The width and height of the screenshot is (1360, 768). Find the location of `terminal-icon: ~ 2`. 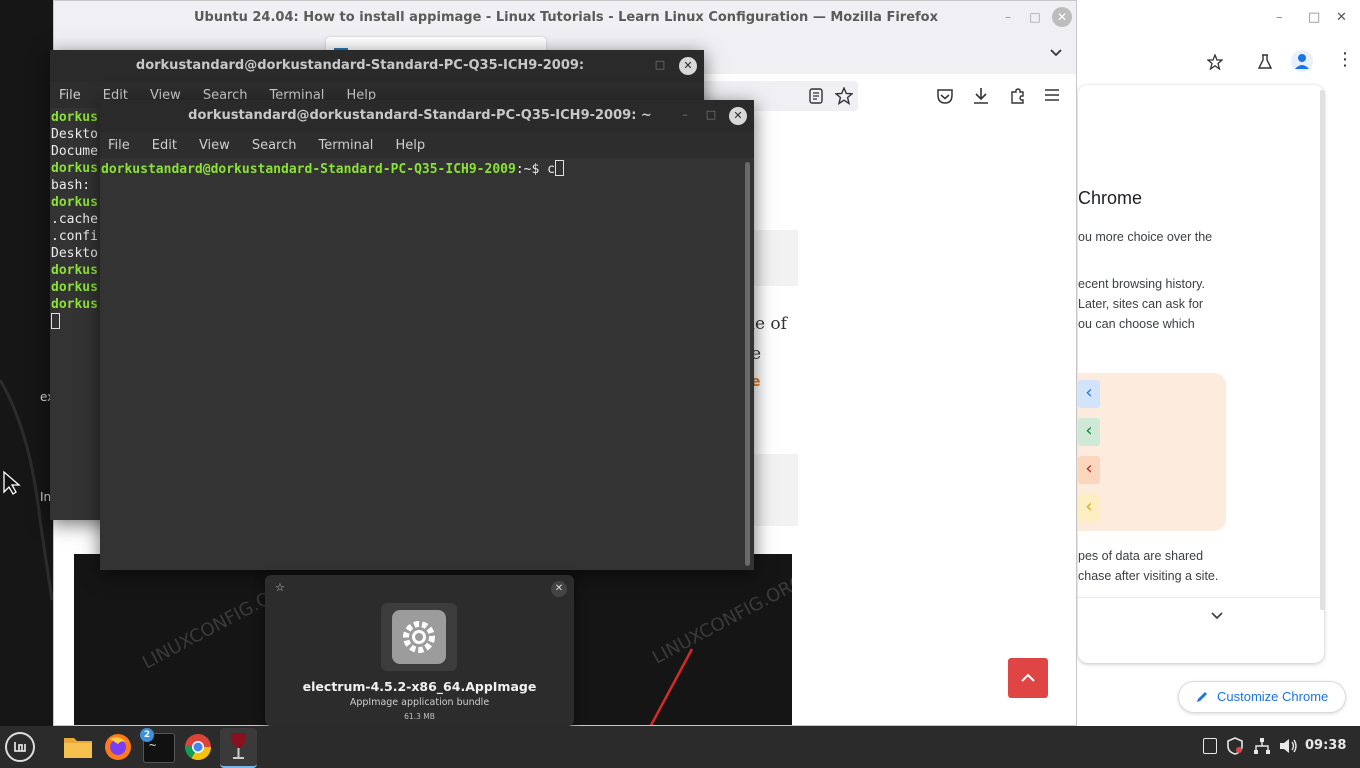

terminal-icon: ~ 2 is located at coordinates (157, 746).